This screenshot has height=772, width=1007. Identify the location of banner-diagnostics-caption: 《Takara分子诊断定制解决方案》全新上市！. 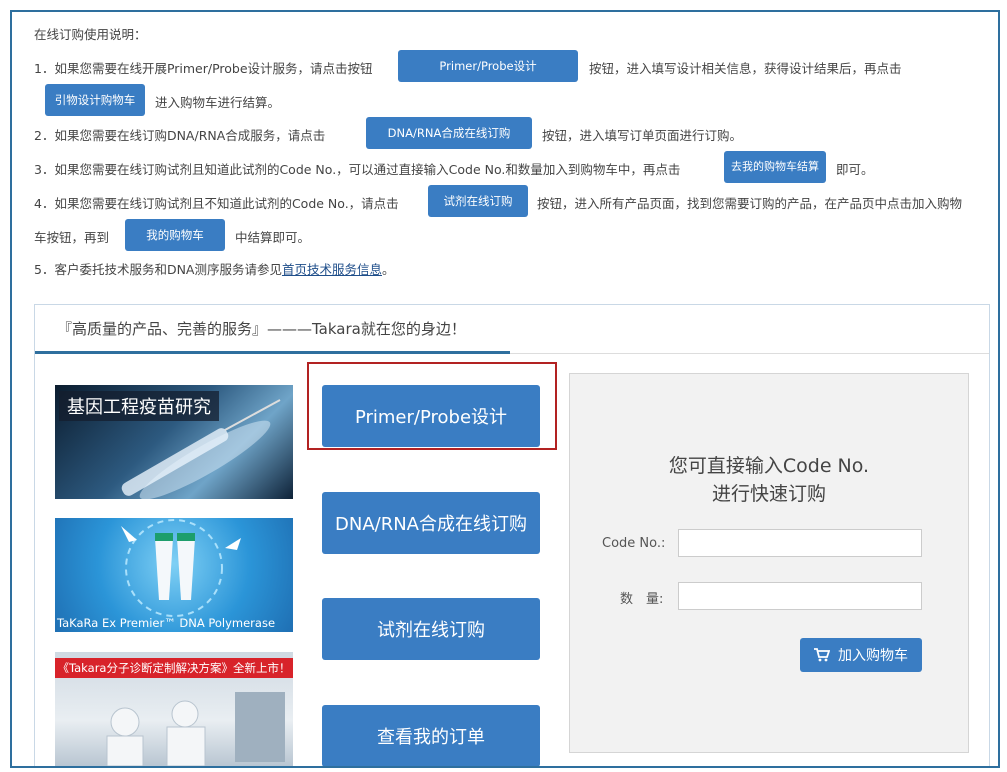
(174, 668).